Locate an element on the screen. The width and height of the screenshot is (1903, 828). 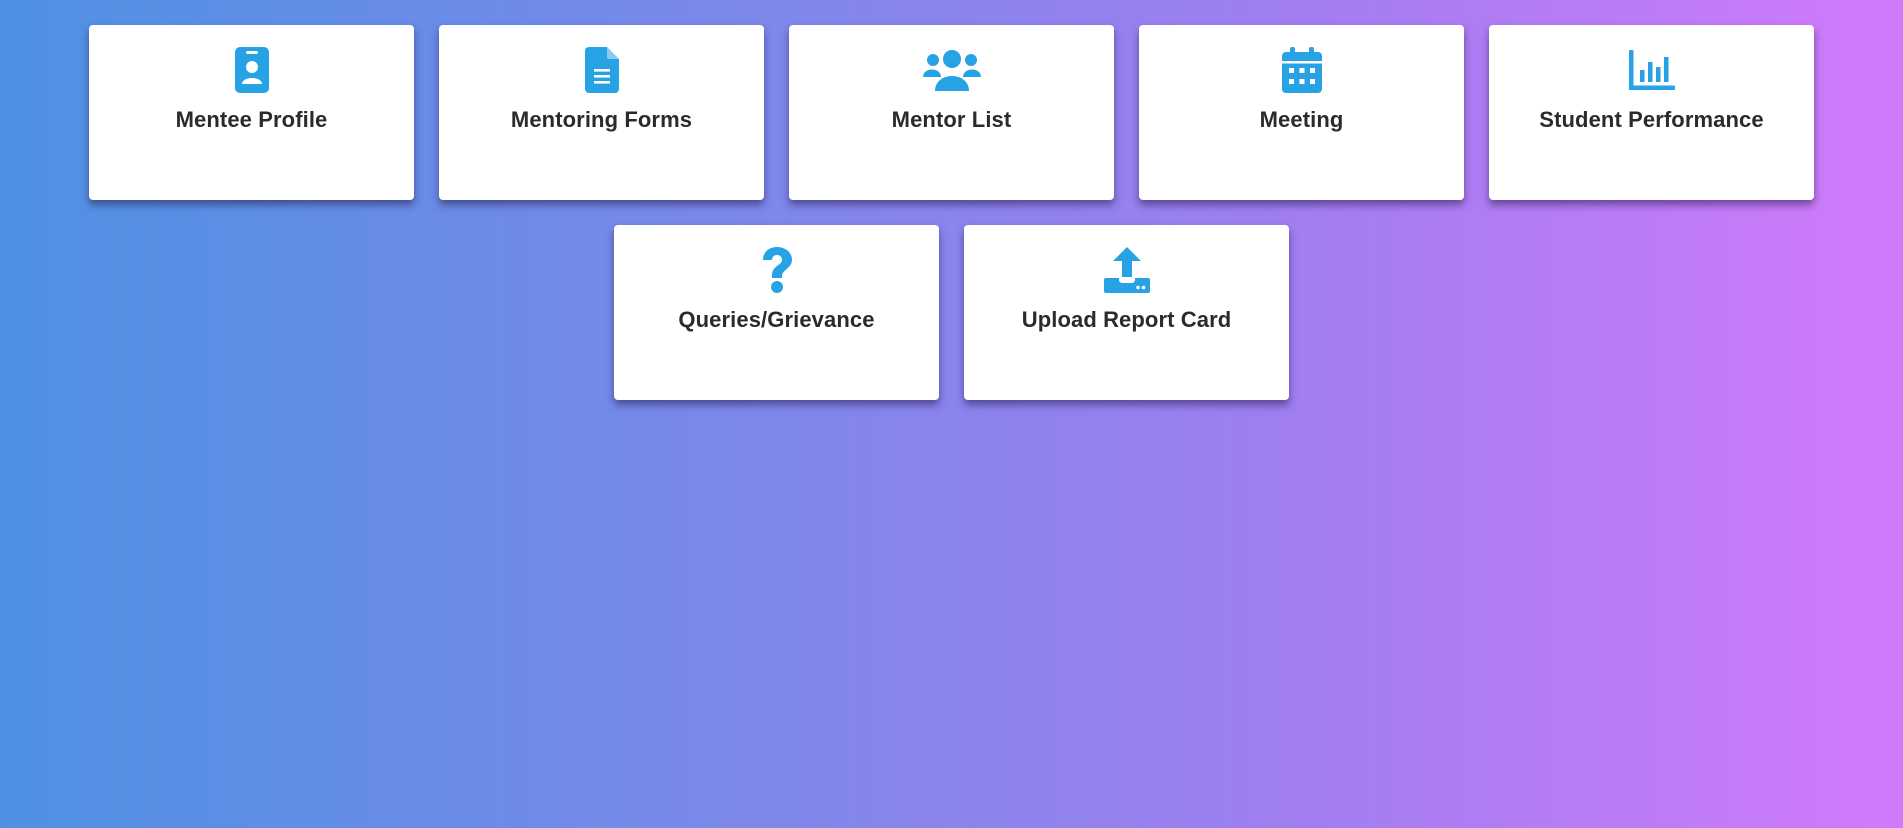
card-mentee-profile: Mentee Profile is located at coordinates (251, 112).